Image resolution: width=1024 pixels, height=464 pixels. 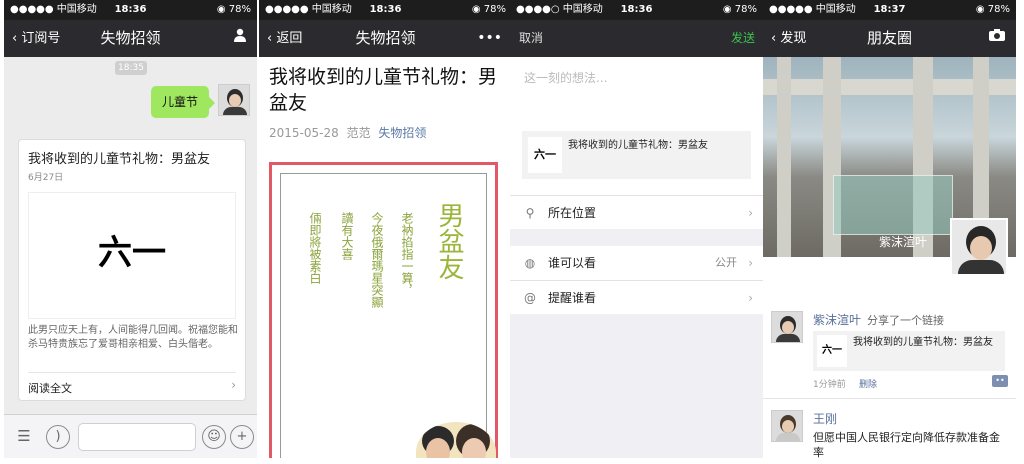 What do you see at coordinates (530, 298) in the screenshot?
I see `at-icon: @` at bounding box center [530, 298].